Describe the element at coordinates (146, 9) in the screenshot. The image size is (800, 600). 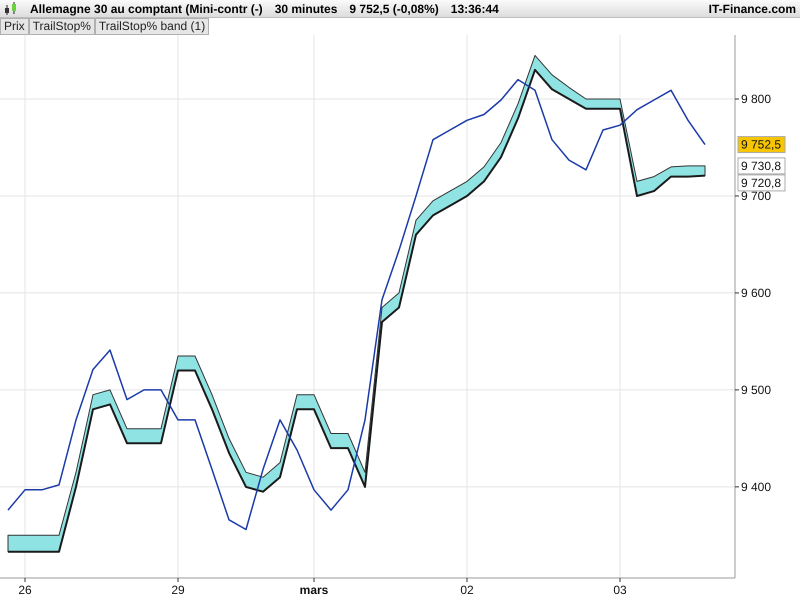
I see `instrument-title: Allemagne 30 au comptant (Mini-contr (-)` at that location.